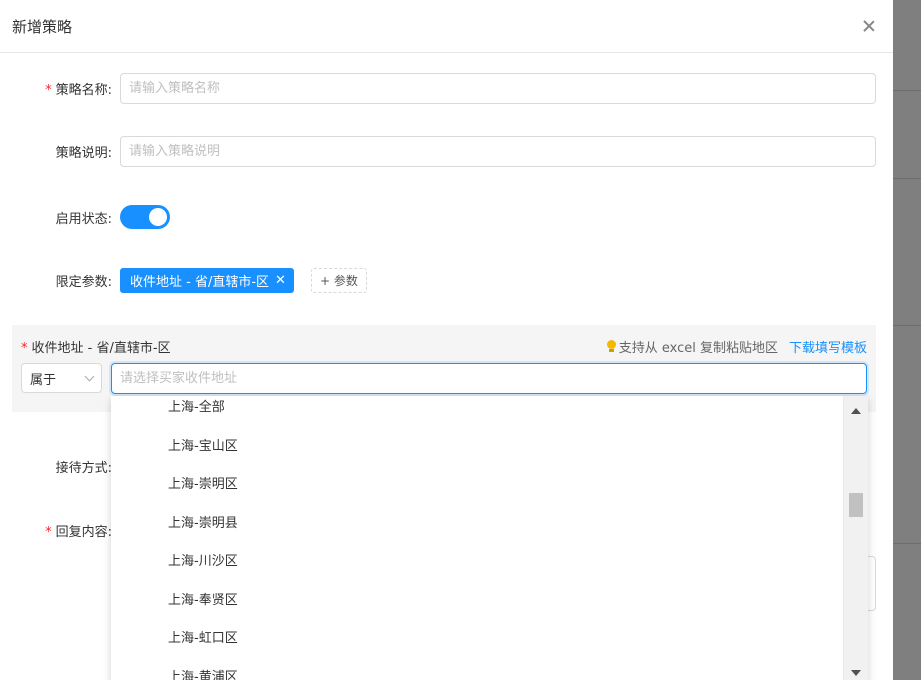 This screenshot has width=921, height=680. I want to click on chevron-down-icon, so click(89, 376).